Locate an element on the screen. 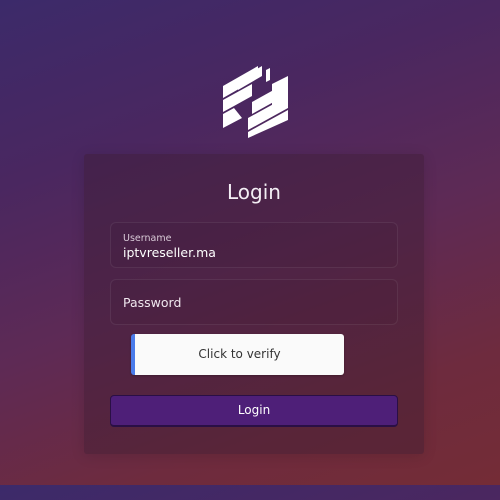 The image size is (500, 500). login-button: Login is located at coordinates (254, 411).